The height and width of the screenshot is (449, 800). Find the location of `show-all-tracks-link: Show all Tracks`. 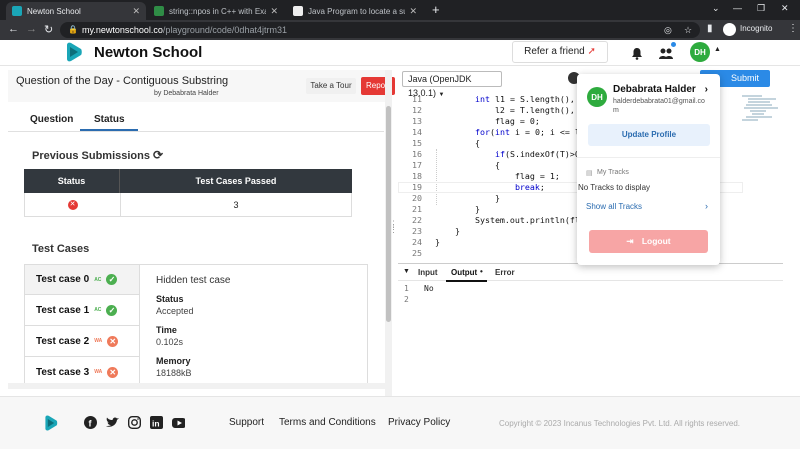

show-all-tracks-link: Show all Tracks is located at coordinates (614, 206).